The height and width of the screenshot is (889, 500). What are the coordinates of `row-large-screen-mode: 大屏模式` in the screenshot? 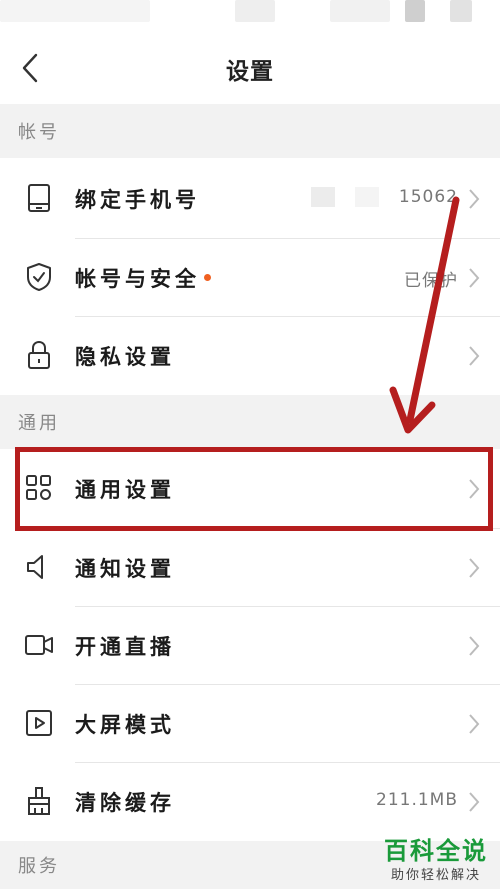 It's located at (250, 724).